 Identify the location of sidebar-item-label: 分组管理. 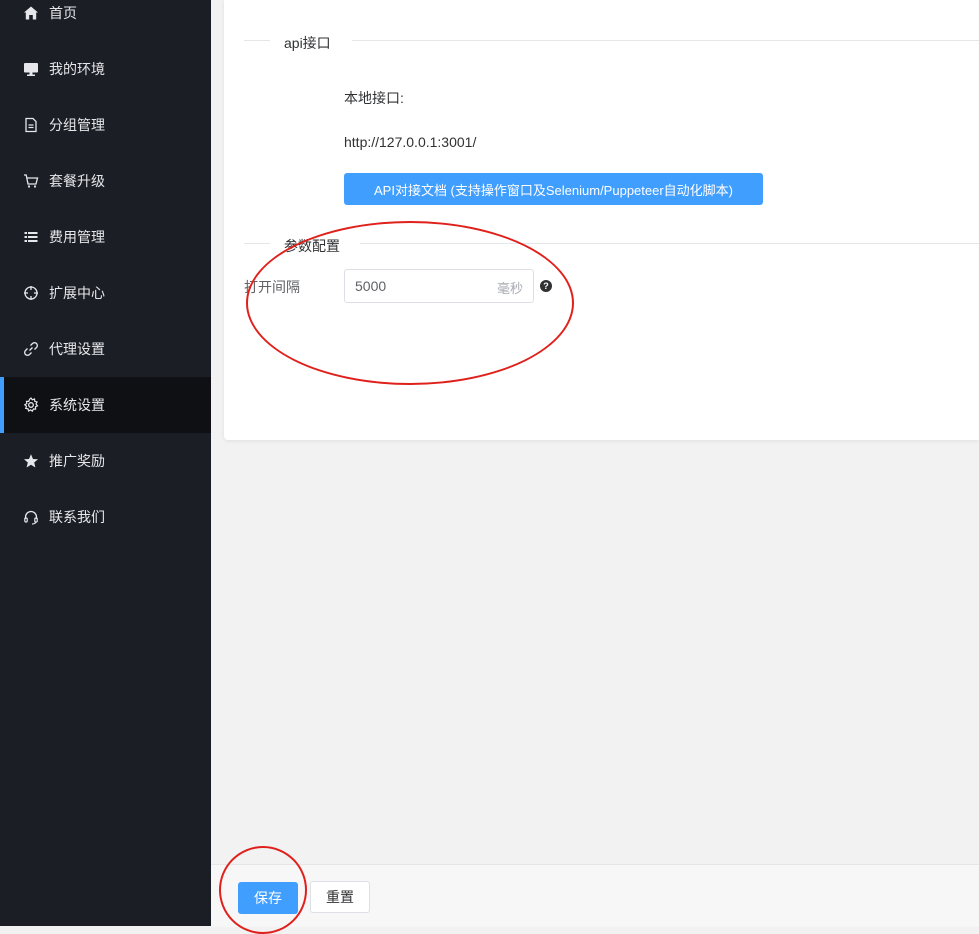
(77, 125).